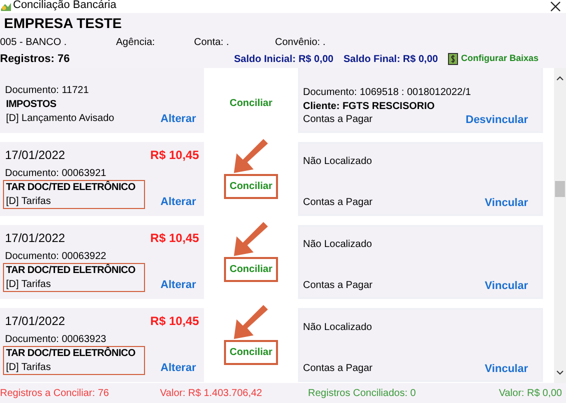 This screenshot has height=403, width=566. I want to click on configure-button: Configurar Baixas, so click(493, 59).